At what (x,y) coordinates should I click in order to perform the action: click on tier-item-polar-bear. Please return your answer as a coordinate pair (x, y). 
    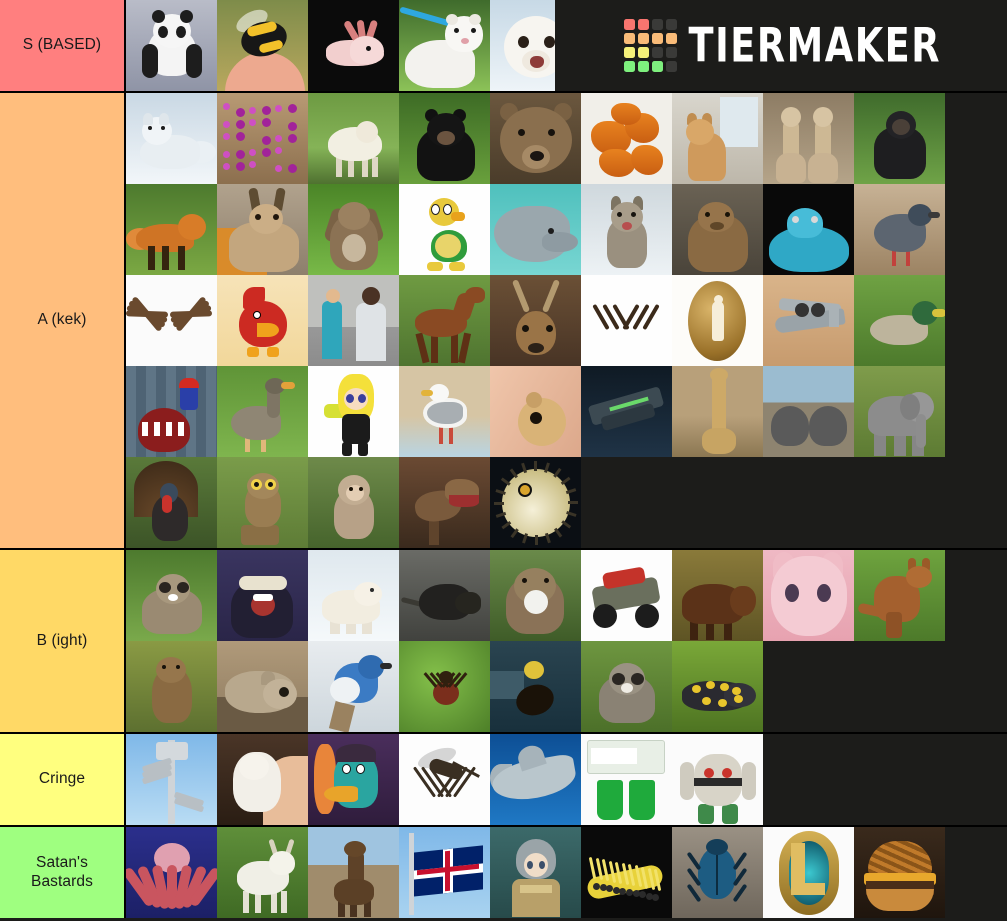
    Looking at the image, I should click on (353, 595).